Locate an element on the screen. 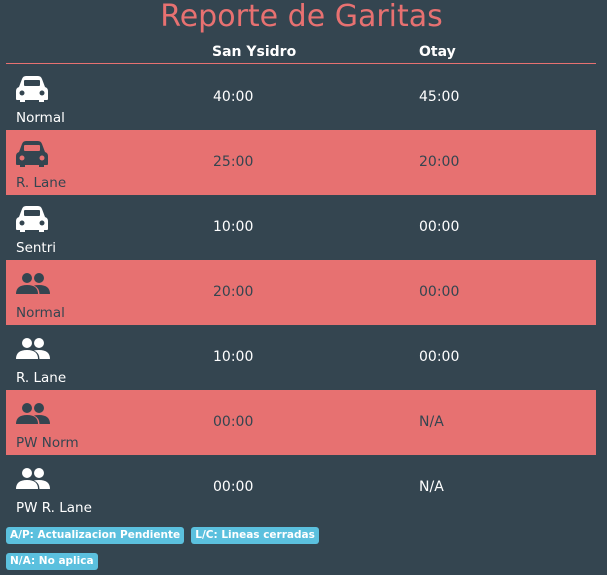 The image size is (607, 575). legend-badge-na: N/A: No aplica is located at coordinates (52, 561).